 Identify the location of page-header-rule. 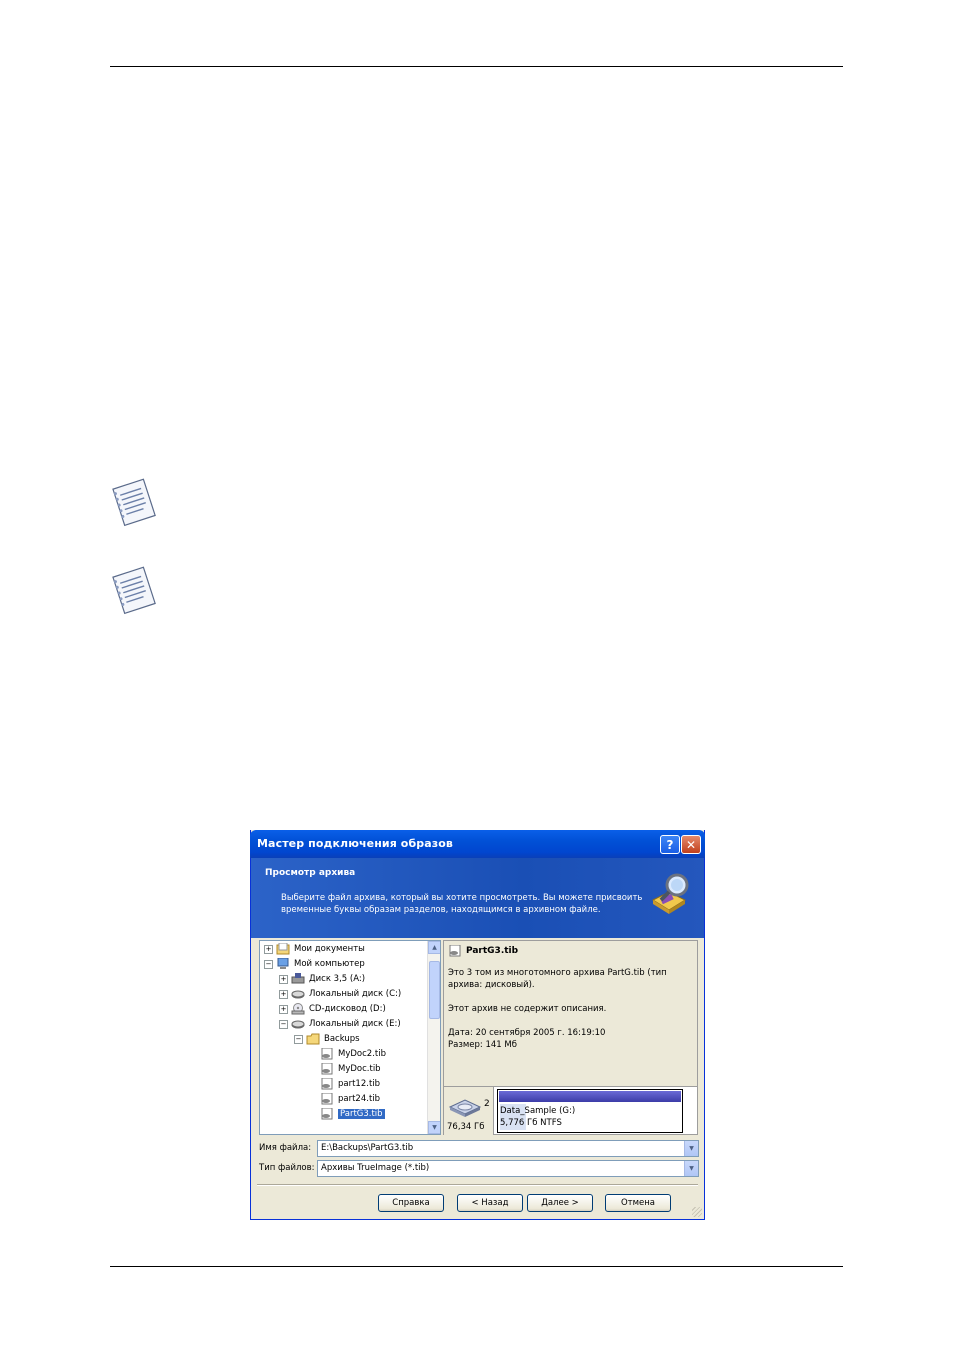
(476, 66).